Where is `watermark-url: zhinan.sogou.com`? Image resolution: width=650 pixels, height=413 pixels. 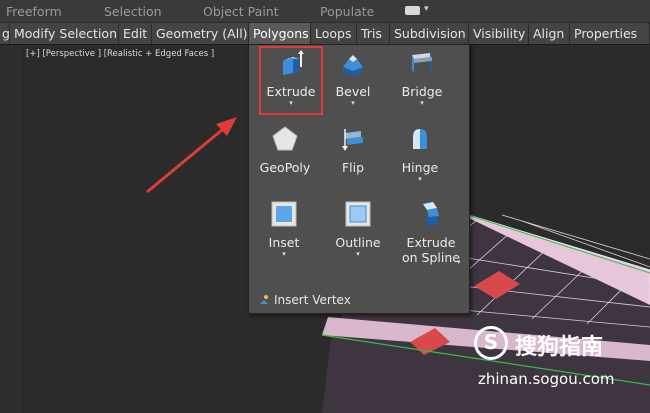 watermark-url: zhinan.sogou.com is located at coordinates (546, 379).